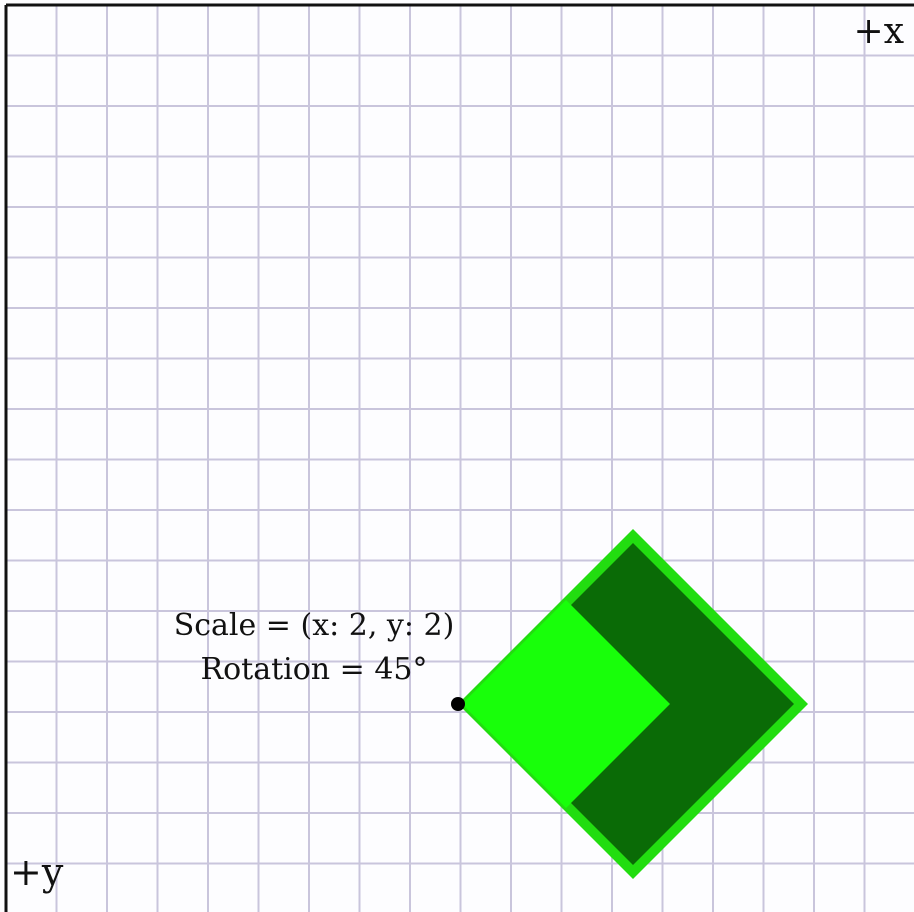  What do you see at coordinates (314, 625) in the screenshot?
I see `scale-text: Scale = (x: 2, y: 2)` at bounding box center [314, 625].